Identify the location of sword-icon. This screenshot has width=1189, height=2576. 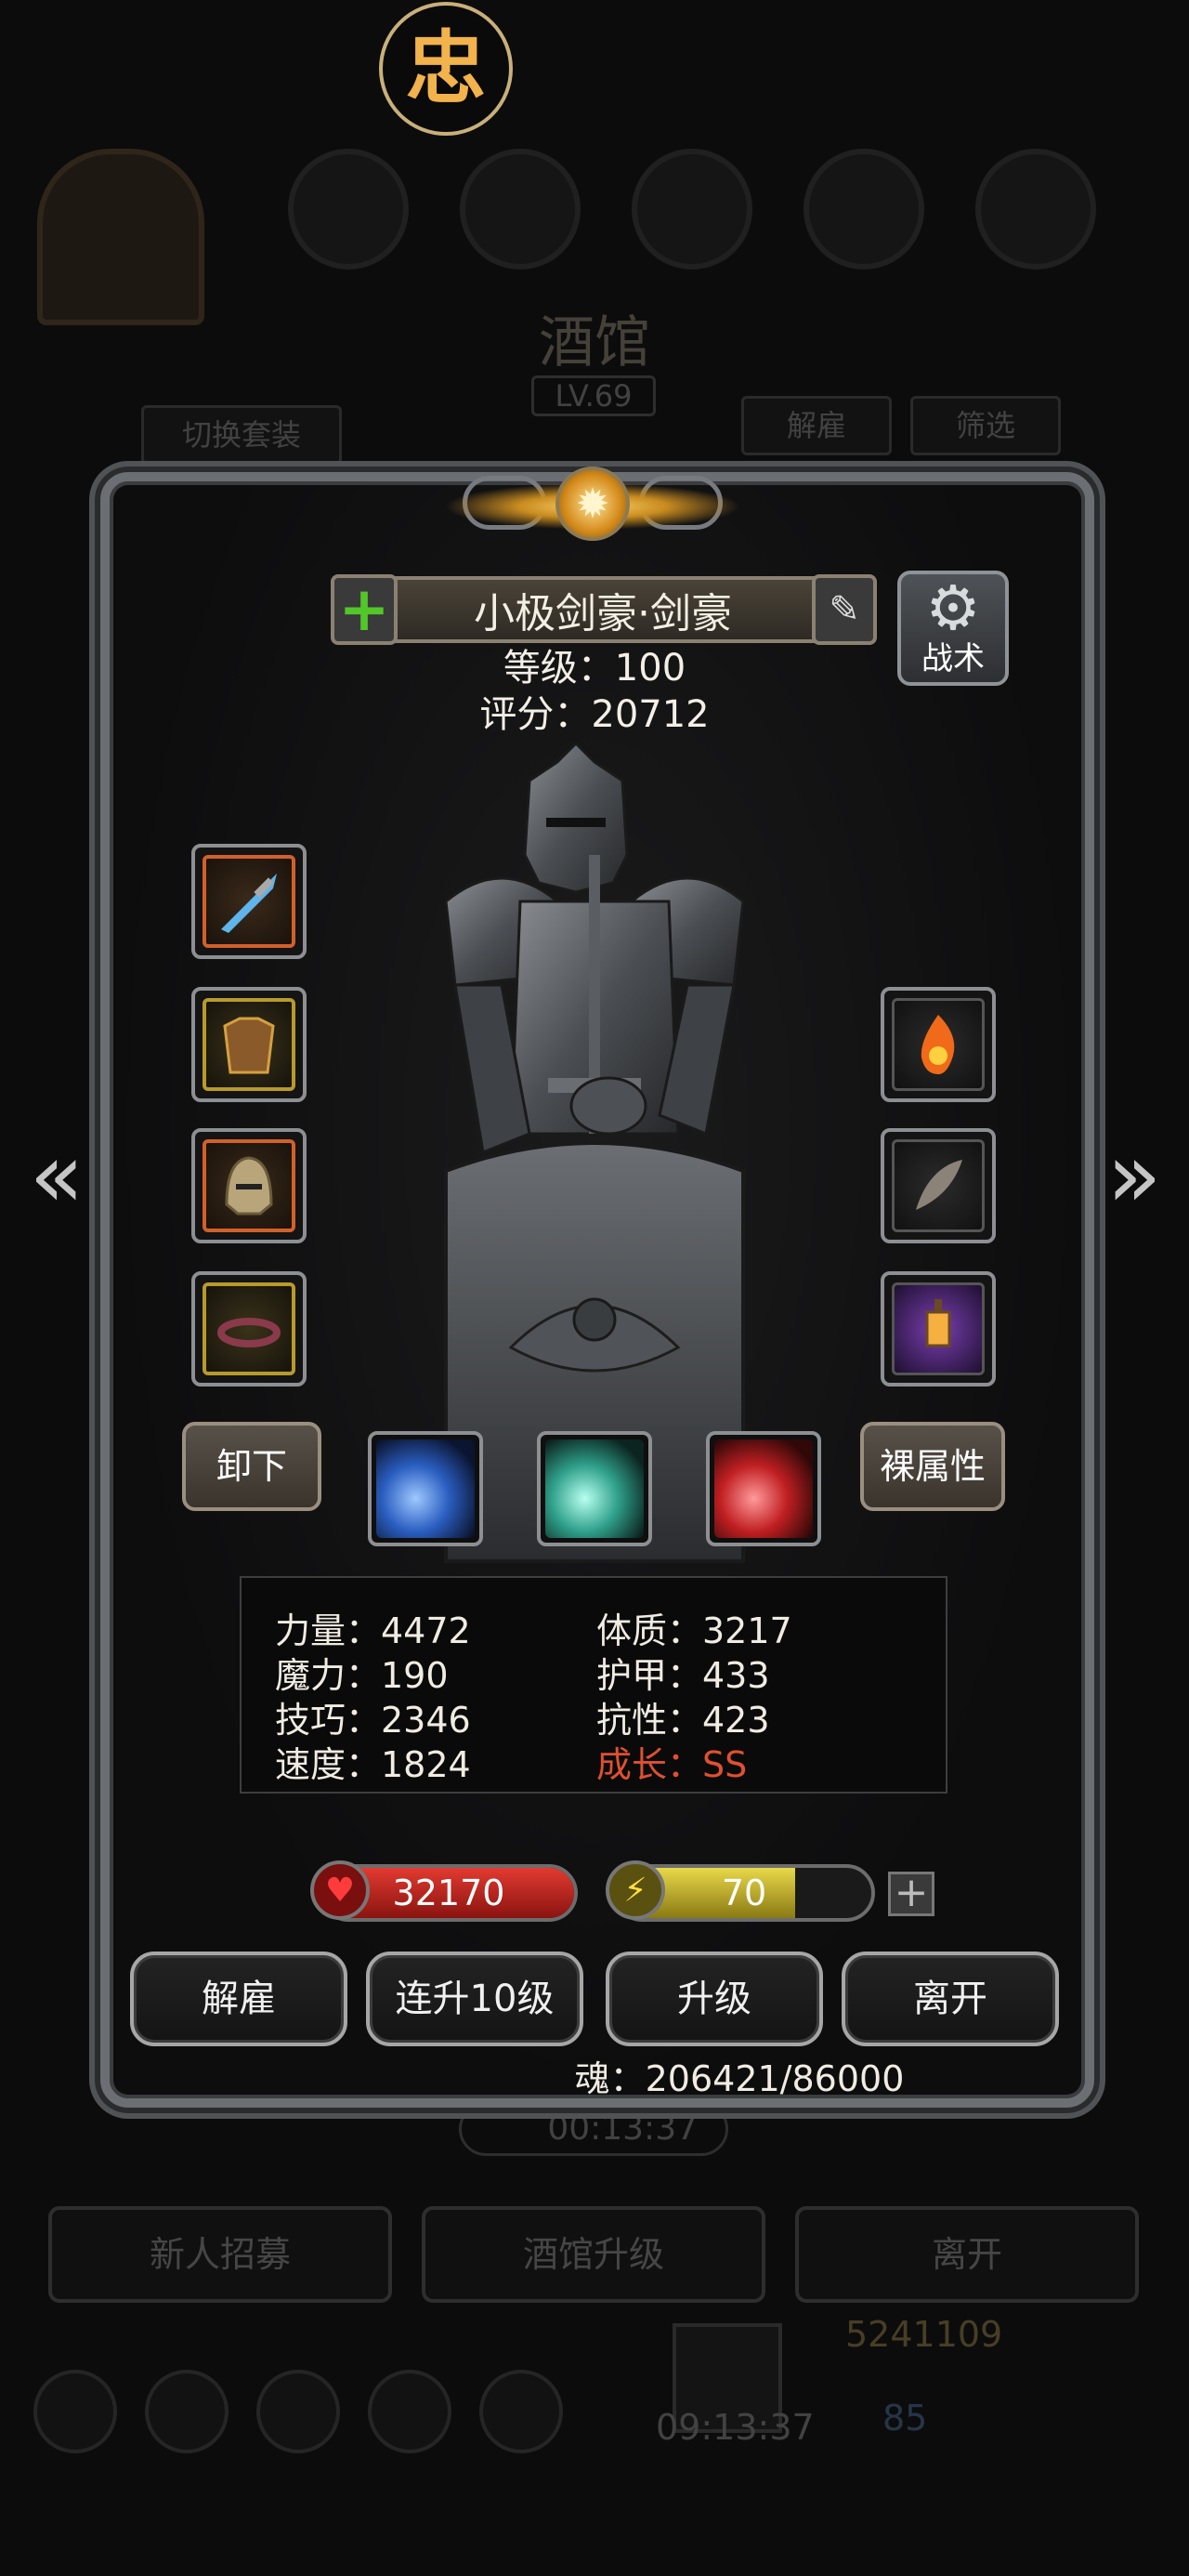
(249, 901).